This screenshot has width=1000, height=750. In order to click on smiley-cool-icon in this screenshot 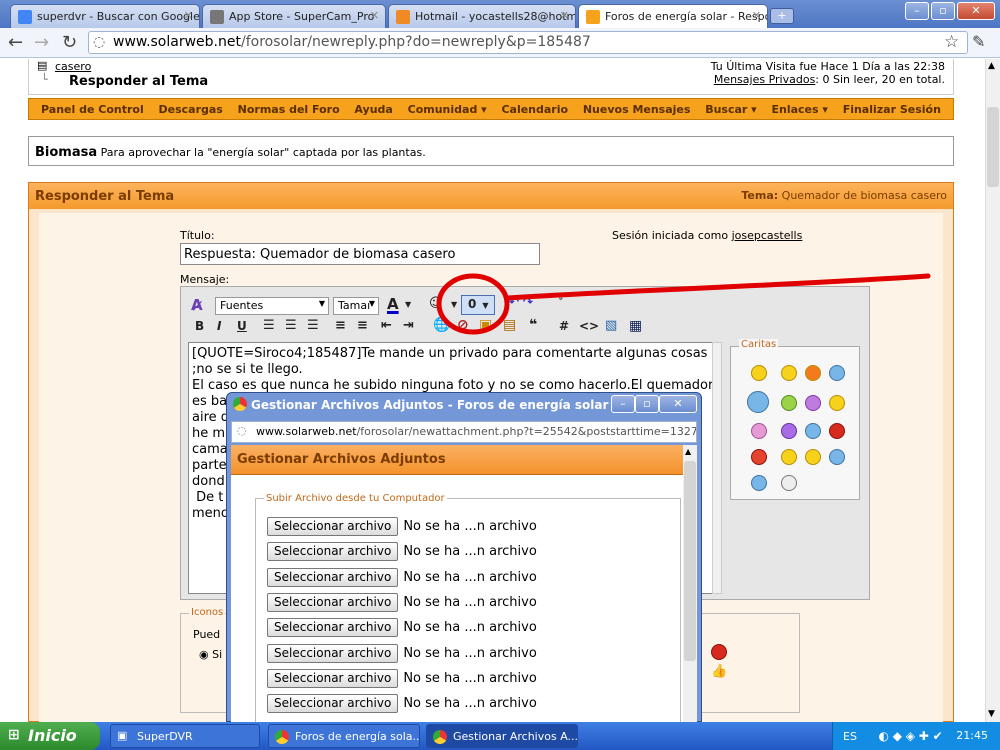, I will do `click(759, 483)`.